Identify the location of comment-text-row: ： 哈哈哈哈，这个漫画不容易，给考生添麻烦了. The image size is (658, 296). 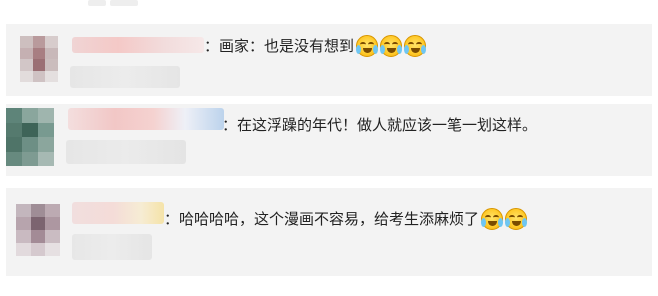
(346, 219).